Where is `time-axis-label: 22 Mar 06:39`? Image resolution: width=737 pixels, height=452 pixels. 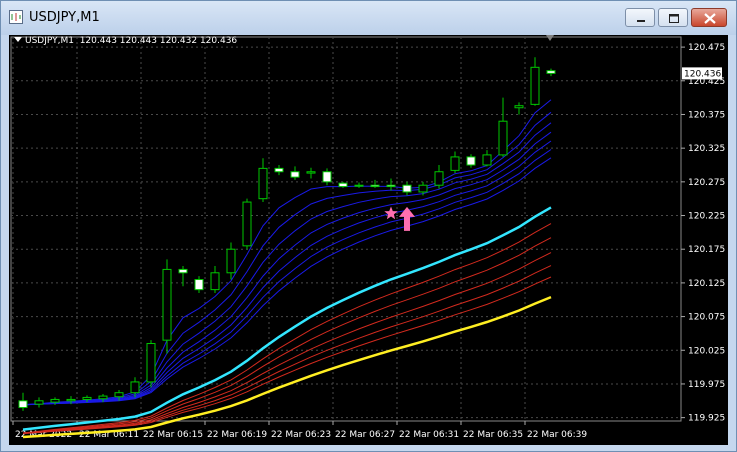
time-axis-label: 22 Mar 06:39 is located at coordinates (557, 435).